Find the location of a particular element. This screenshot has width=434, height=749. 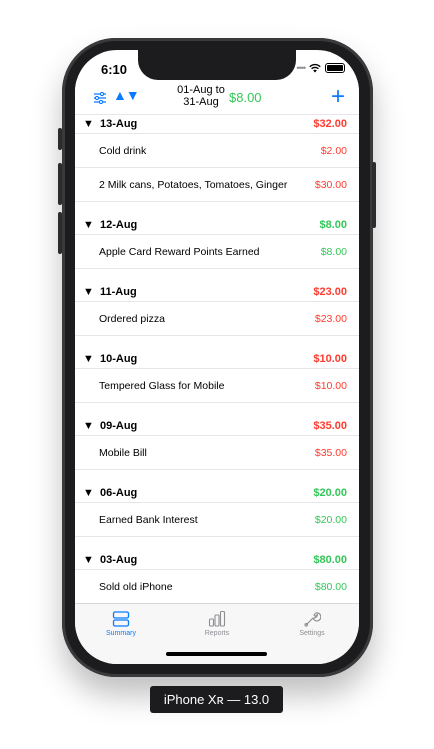

device-caption: iPhone Xʀ — 13.0 is located at coordinates (216, 699).